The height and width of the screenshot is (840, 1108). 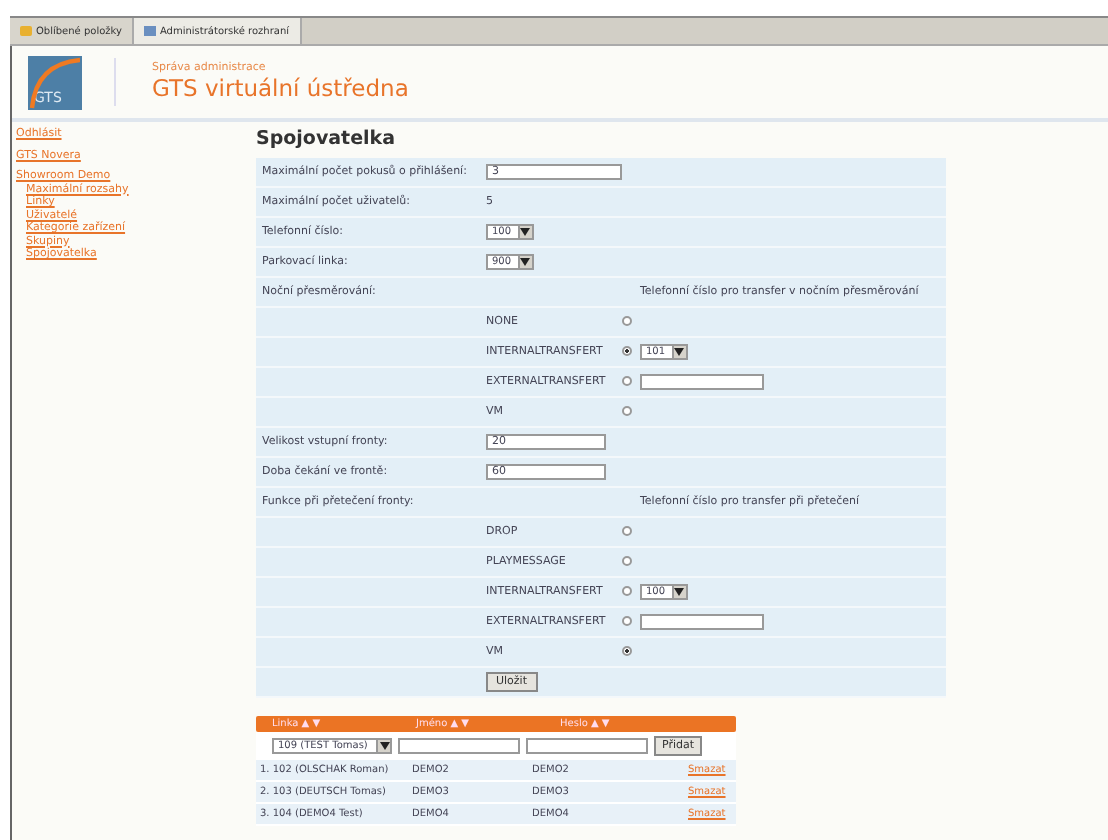 I want to click on page-icon, so click(x=149, y=31).